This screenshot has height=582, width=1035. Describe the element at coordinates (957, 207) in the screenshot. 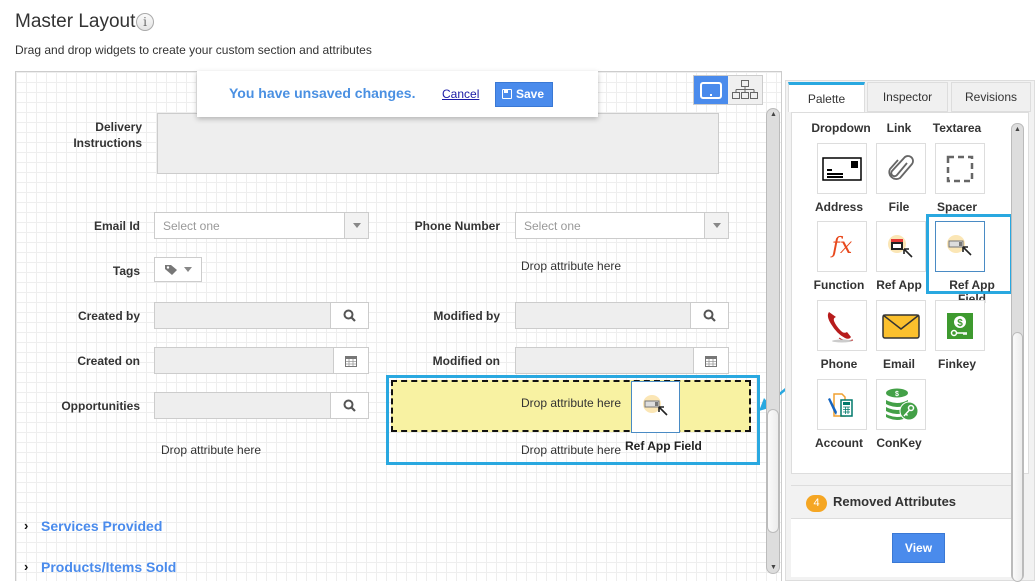

I see `widget-label-spacer: Spacer` at that location.